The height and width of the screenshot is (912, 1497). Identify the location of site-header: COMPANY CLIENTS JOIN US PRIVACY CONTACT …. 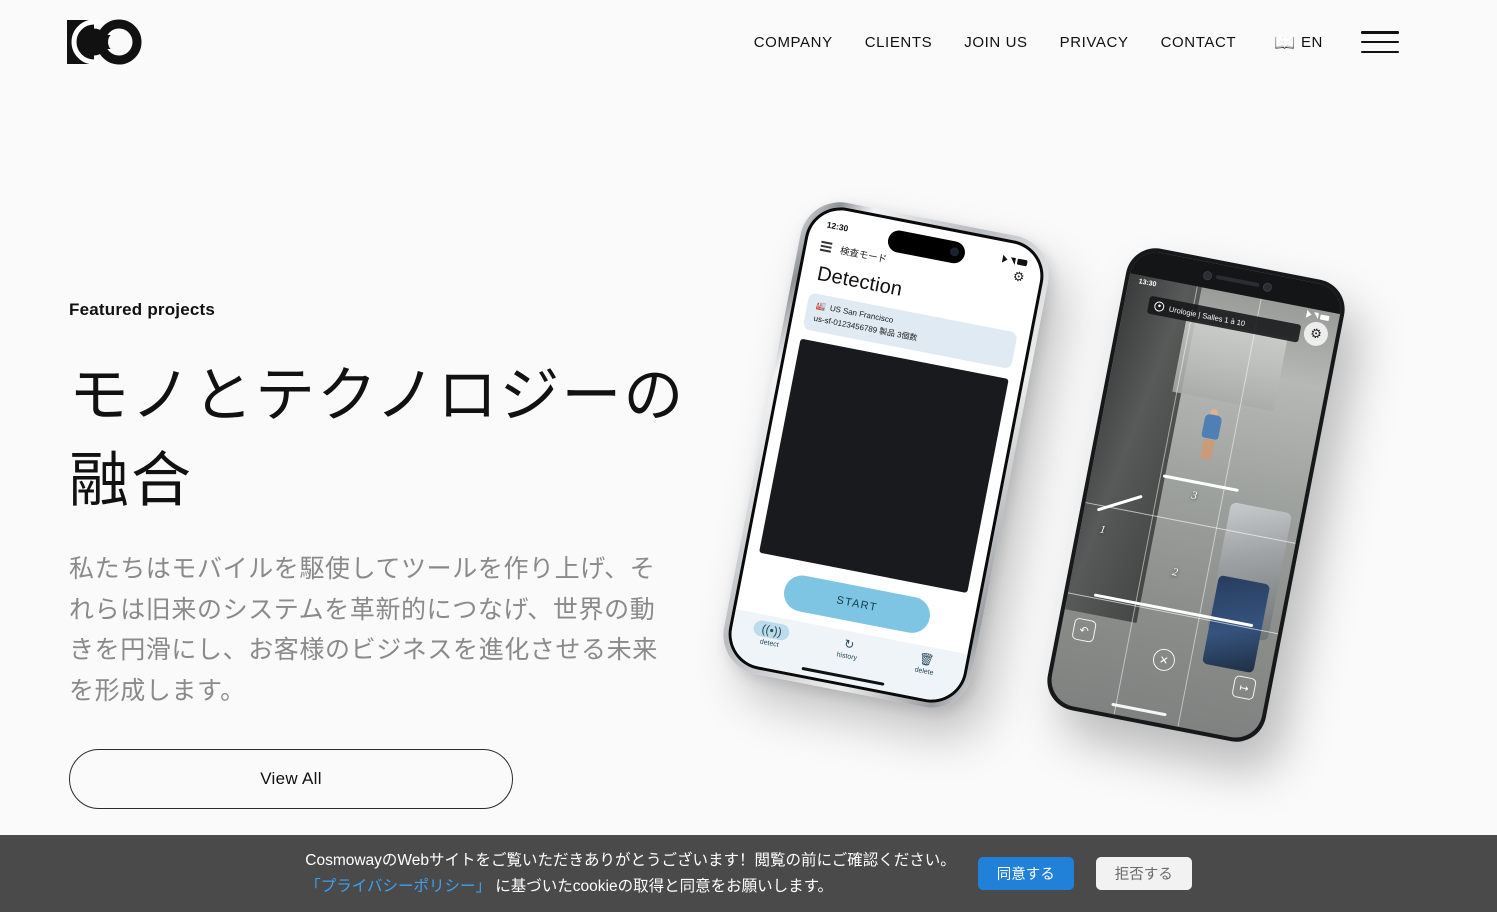
(748, 45).